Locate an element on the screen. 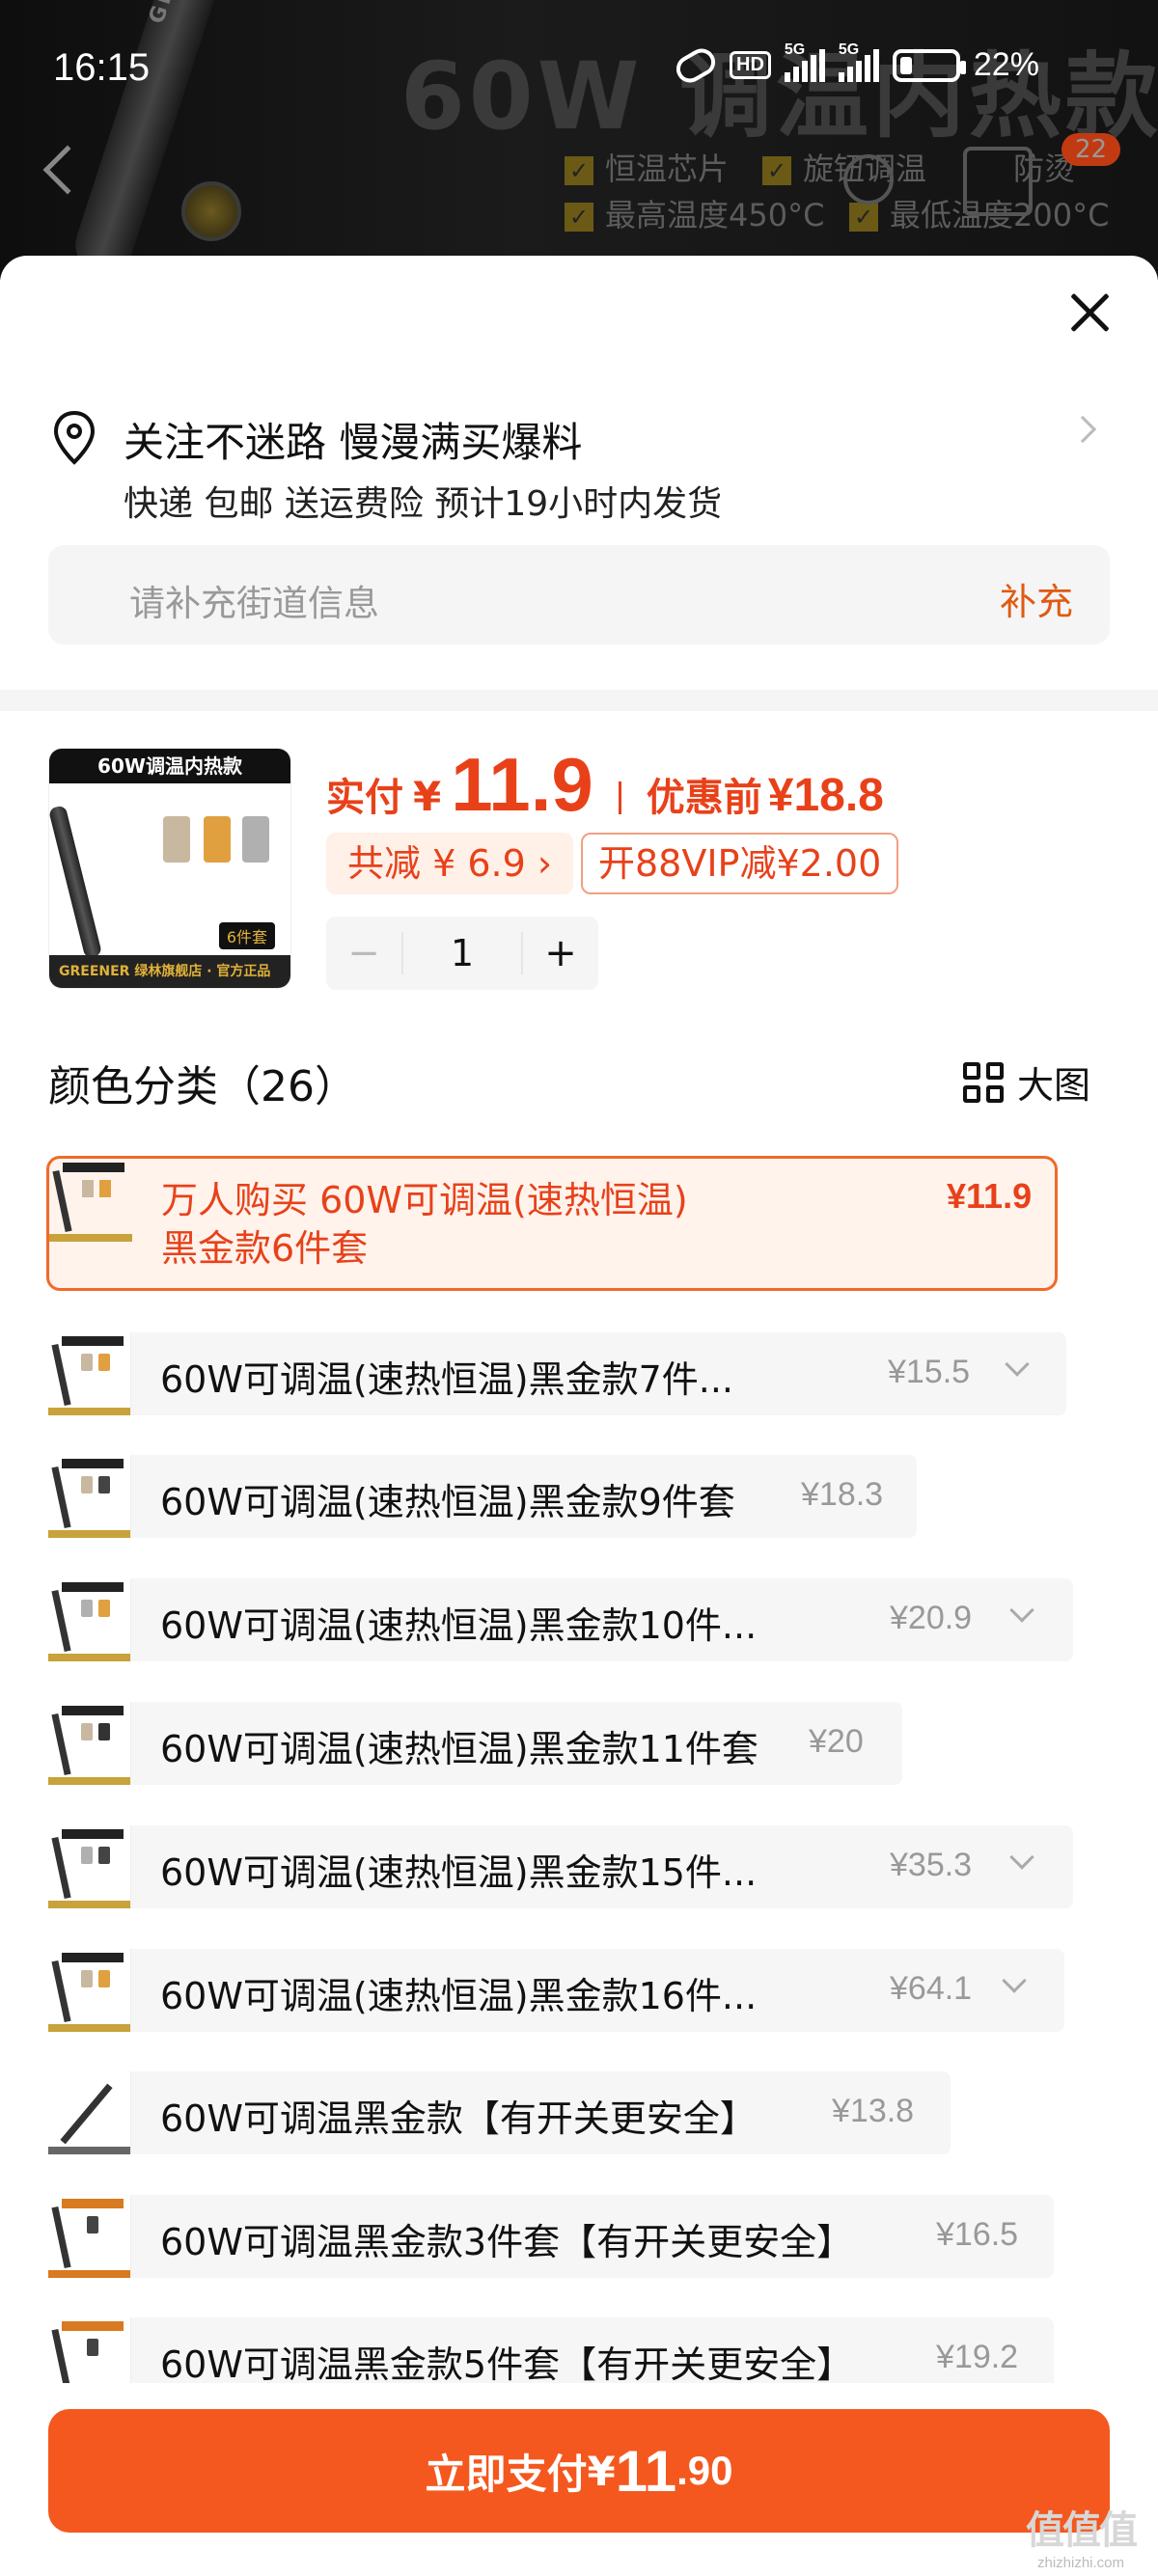 Image resolution: width=1158 pixels, height=2576 pixels. address-title: 关注不迷路 慢漫满买爆料 is located at coordinates (353, 443).